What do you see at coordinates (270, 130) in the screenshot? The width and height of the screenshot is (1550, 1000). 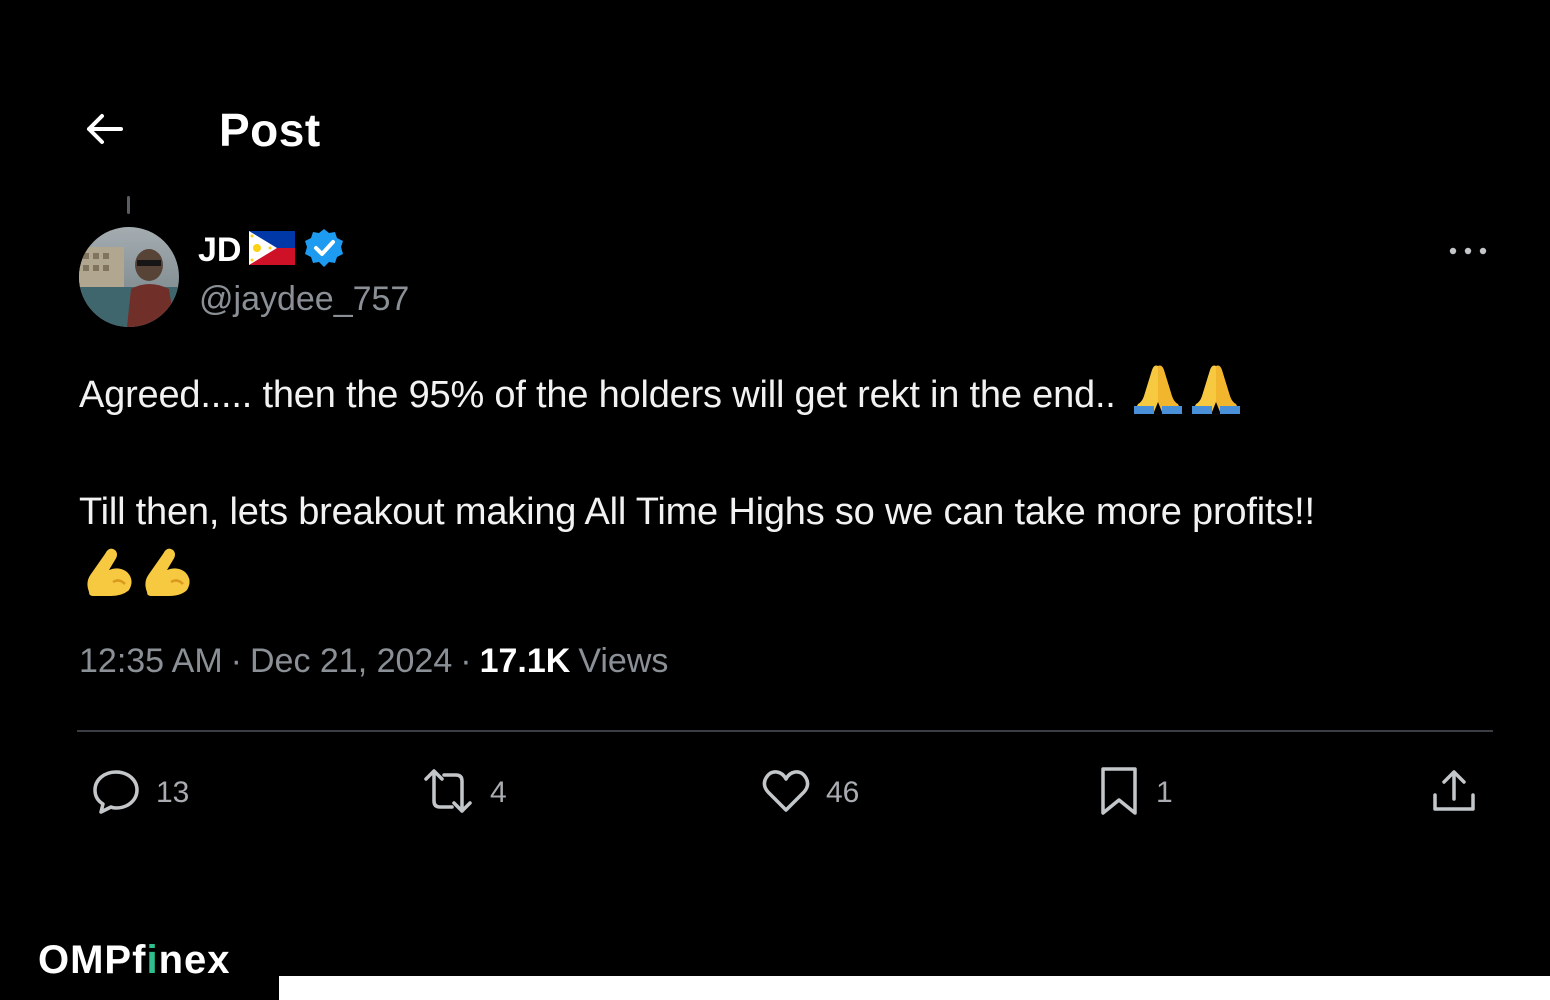 I see `page-title: Post` at bounding box center [270, 130].